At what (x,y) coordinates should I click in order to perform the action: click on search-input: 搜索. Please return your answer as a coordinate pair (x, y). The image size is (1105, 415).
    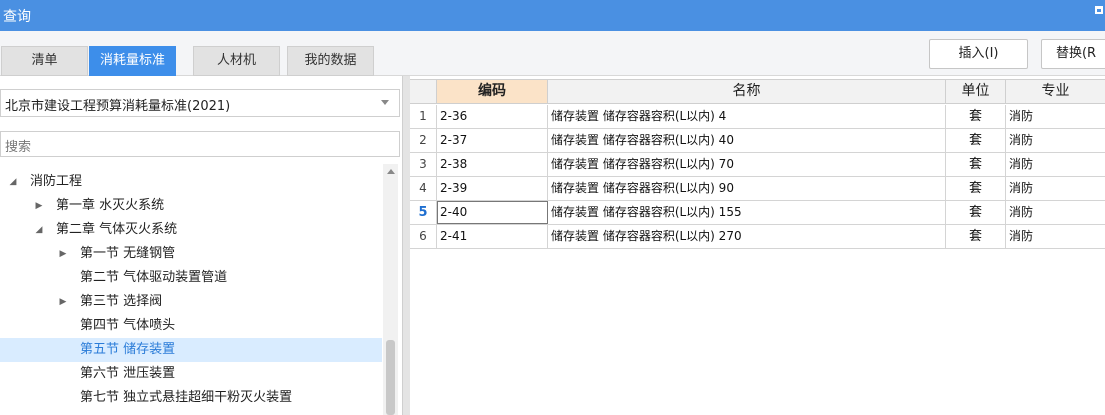
    Looking at the image, I should click on (200, 144).